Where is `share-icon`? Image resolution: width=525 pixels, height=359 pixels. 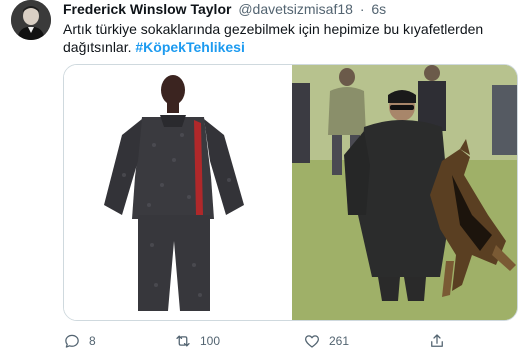
share-icon is located at coordinates (437, 340).